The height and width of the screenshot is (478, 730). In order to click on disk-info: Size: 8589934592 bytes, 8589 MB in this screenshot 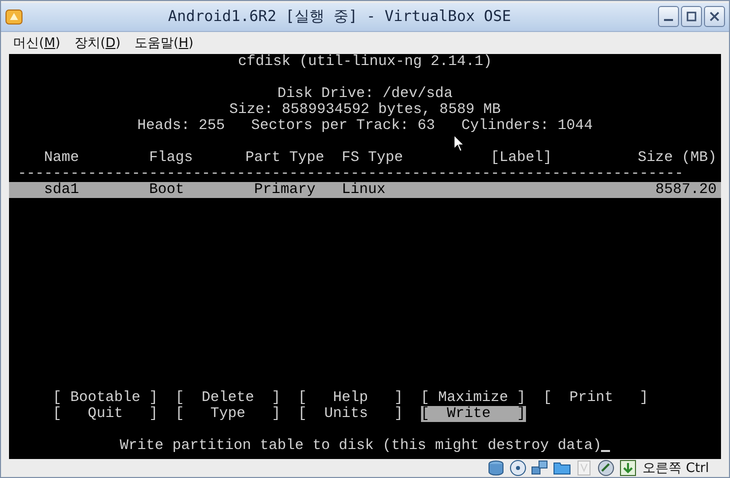, I will do `click(365, 110)`.